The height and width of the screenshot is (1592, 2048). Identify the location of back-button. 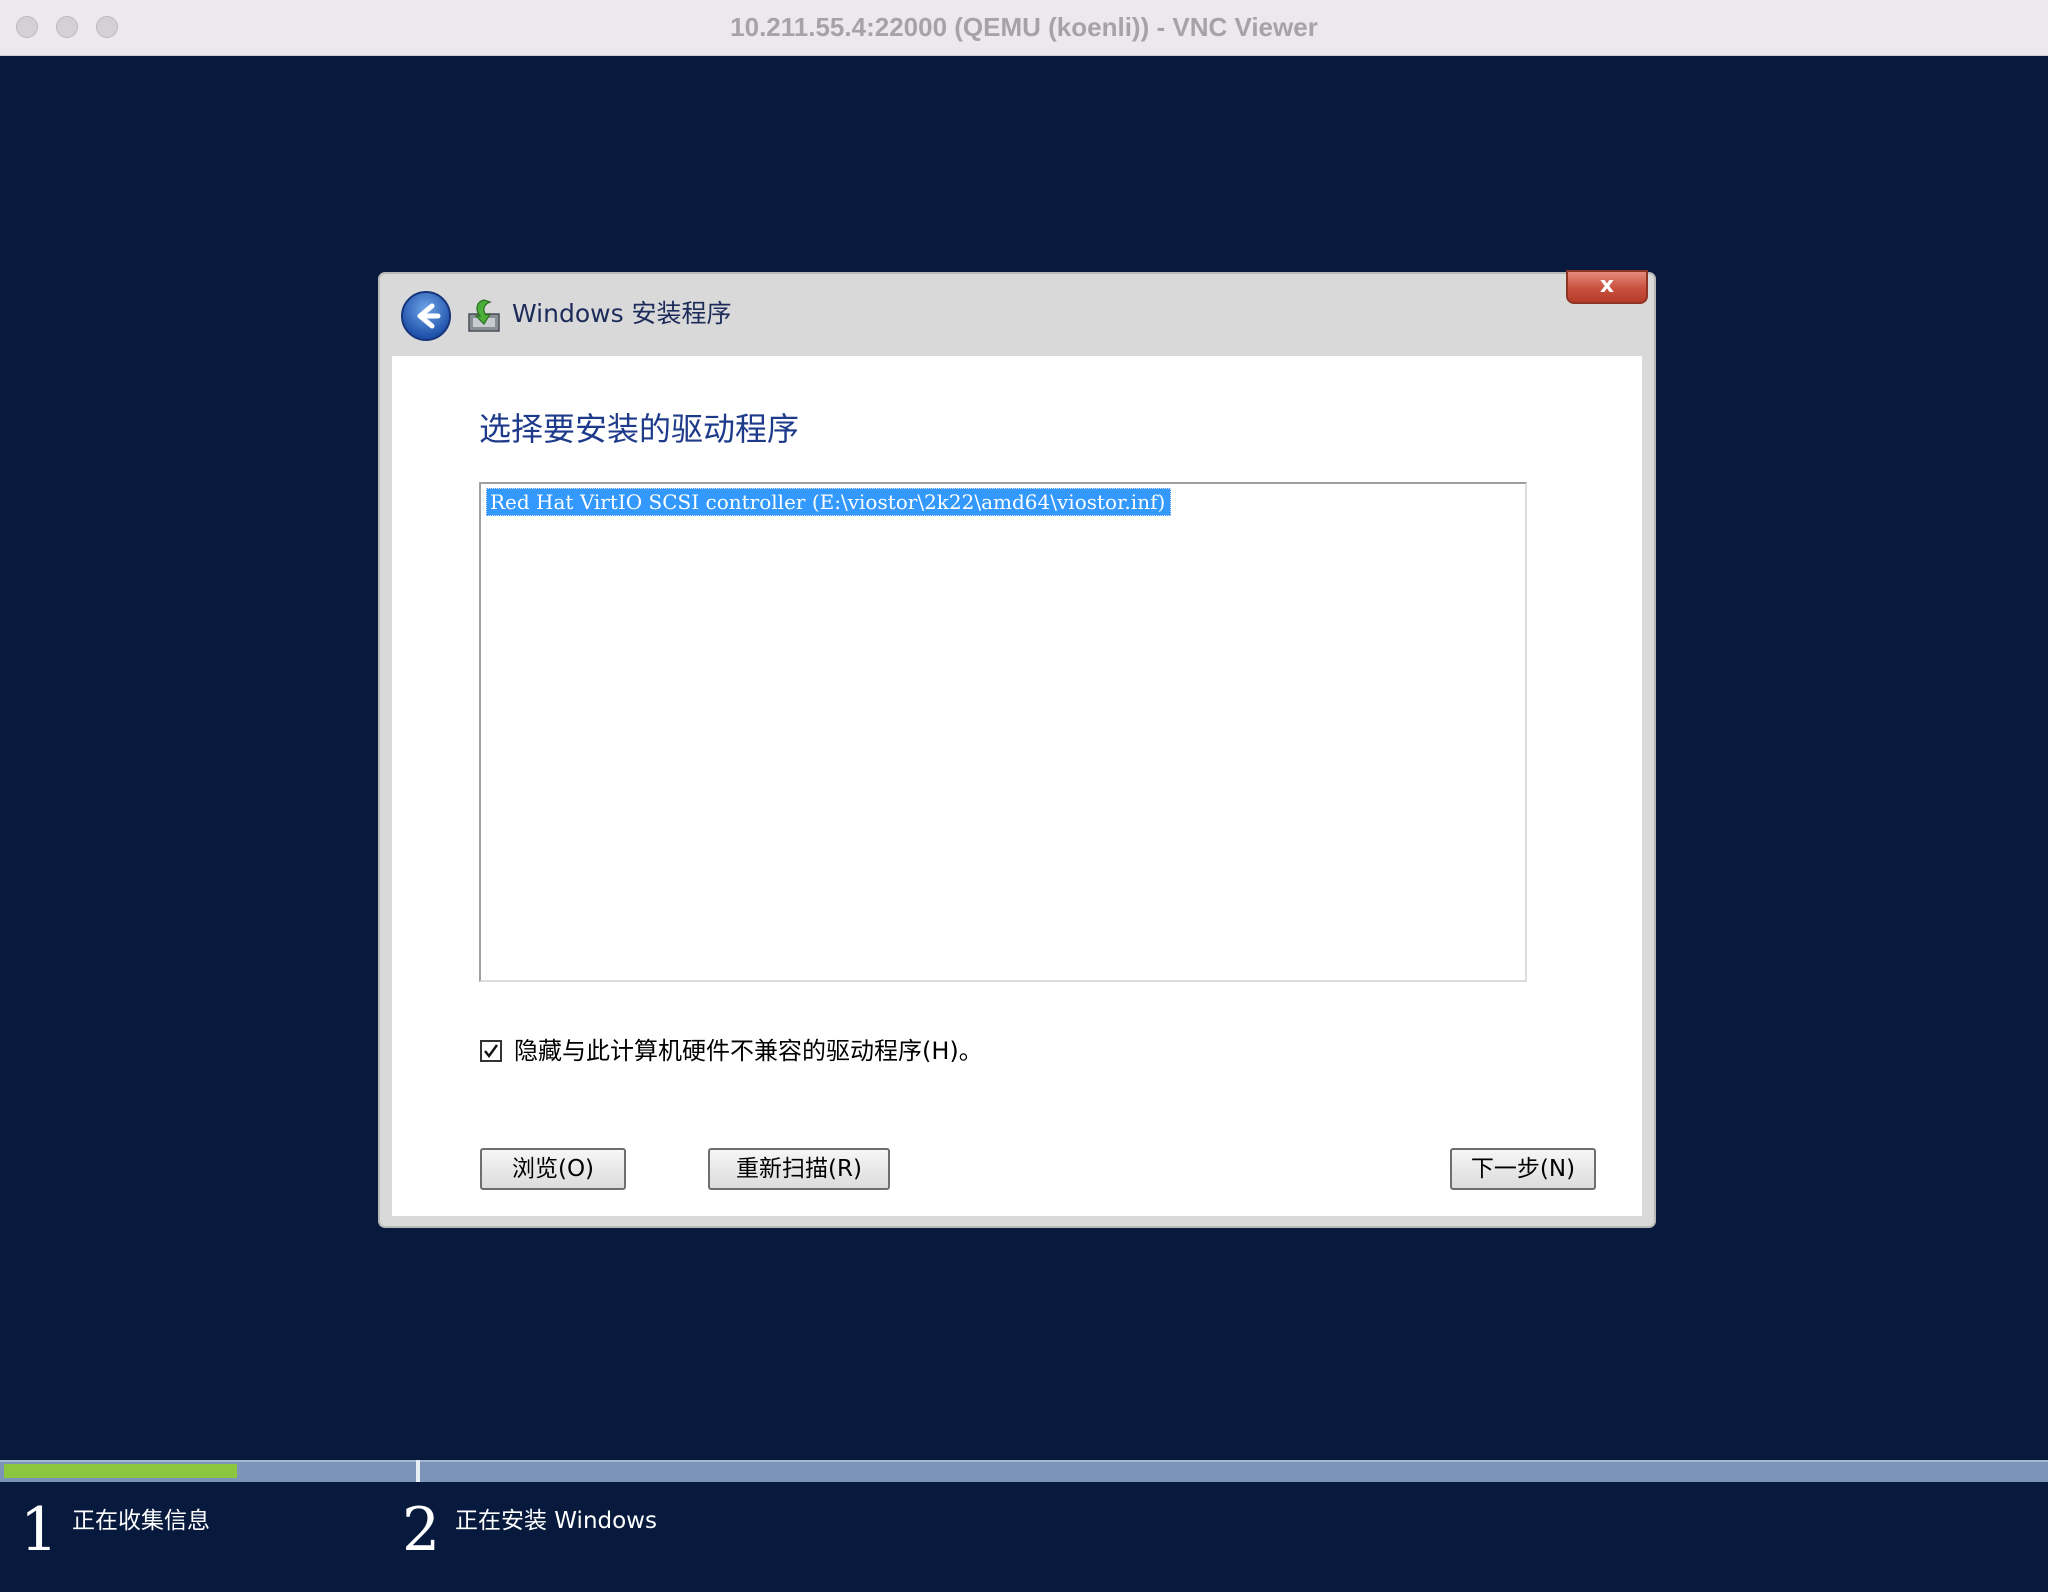
(426, 316).